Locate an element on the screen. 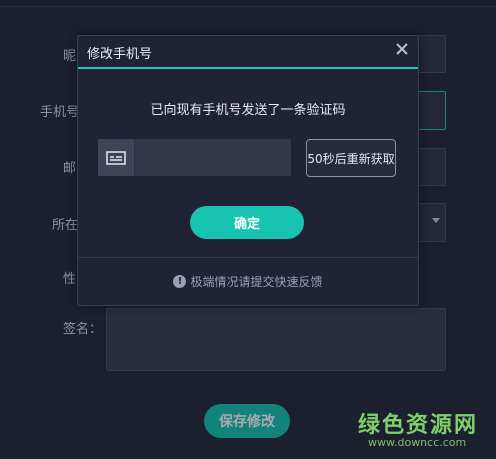 This screenshot has width=496, height=459. dialog-title: 修改手机号 is located at coordinates (120, 54).